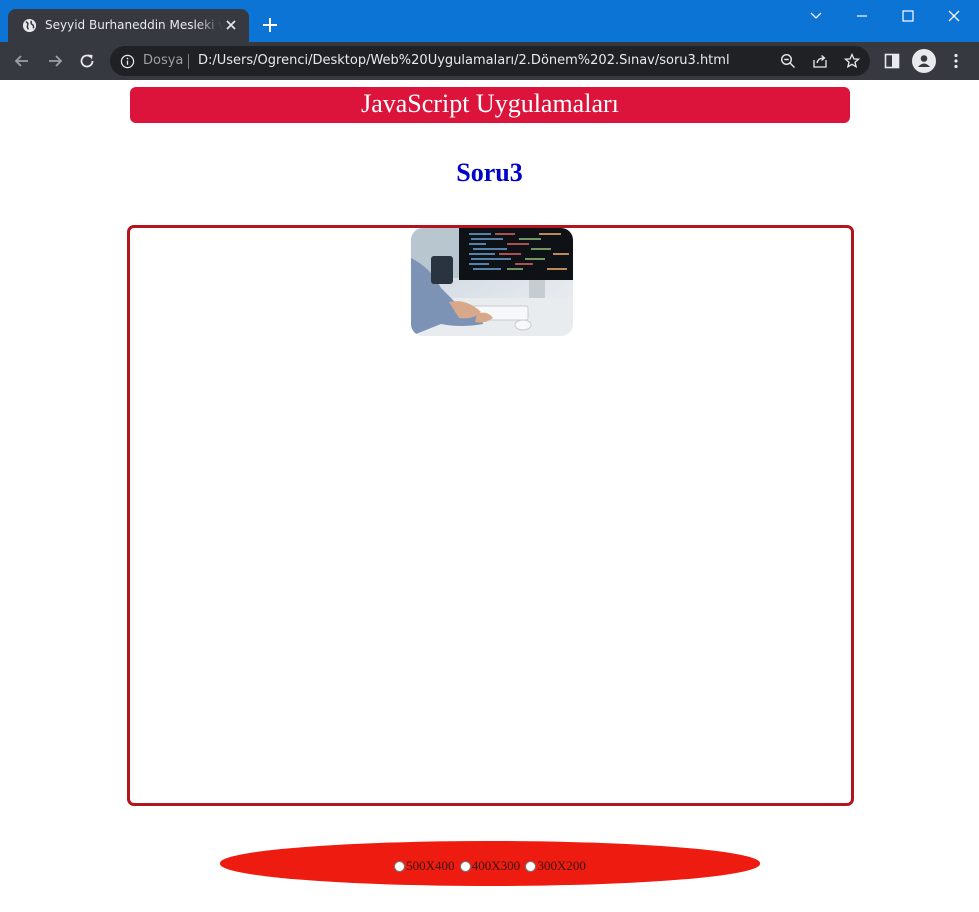 The width and height of the screenshot is (979, 912). I want to click on globe-icon, so click(29, 25).